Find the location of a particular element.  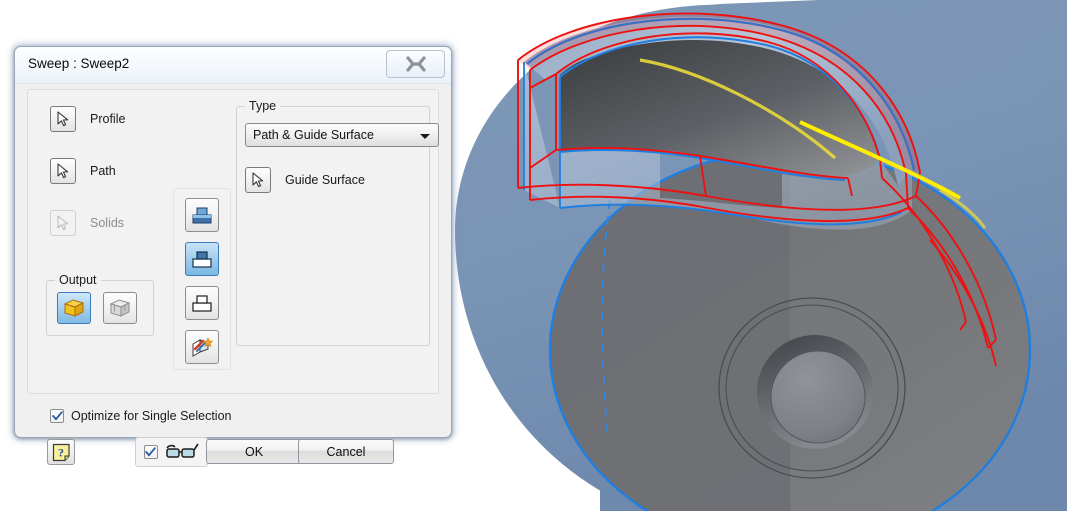

preview-checkbox is located at coordinates (150, 452).